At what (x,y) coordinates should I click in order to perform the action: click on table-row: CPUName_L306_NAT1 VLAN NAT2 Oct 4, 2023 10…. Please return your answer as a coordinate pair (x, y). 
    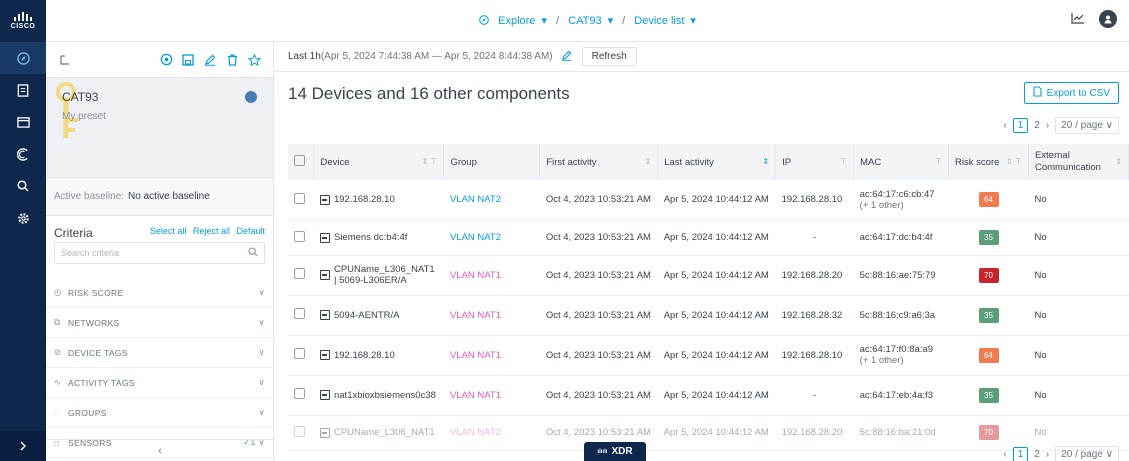
    Looking at the image, I should click on (708, 433).